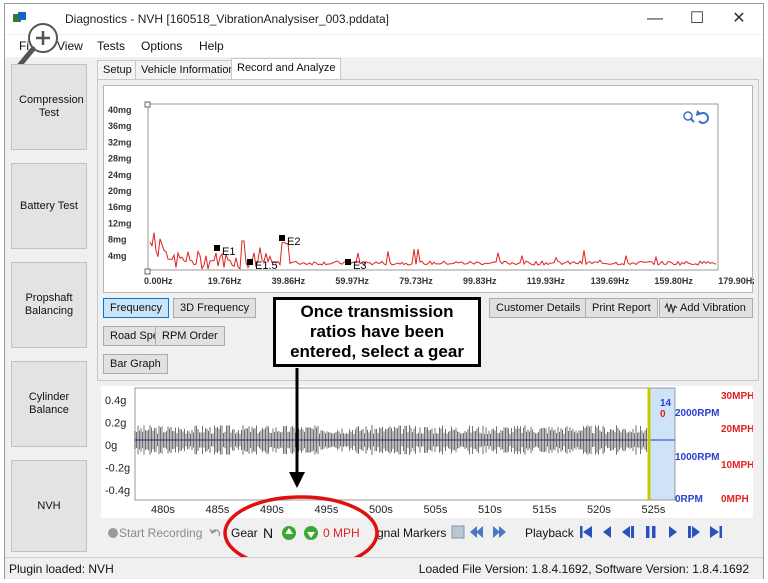 This screenshot has height=583, width=768. What do you see at coordinates (490, 510) in the screenshot?
I see `time-x-tick: 510s` at bounding box center [490, 510].